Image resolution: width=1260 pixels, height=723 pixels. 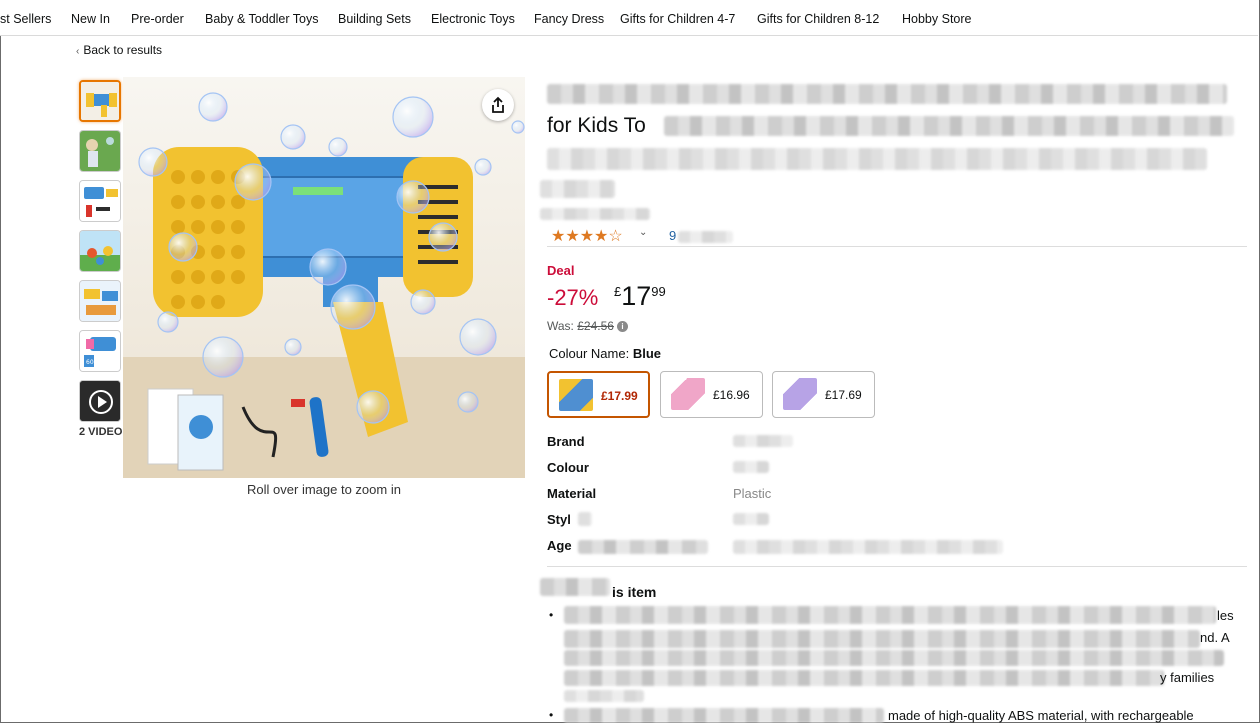 I want to click on was-price: £24.56, so click(x=595, y=326).